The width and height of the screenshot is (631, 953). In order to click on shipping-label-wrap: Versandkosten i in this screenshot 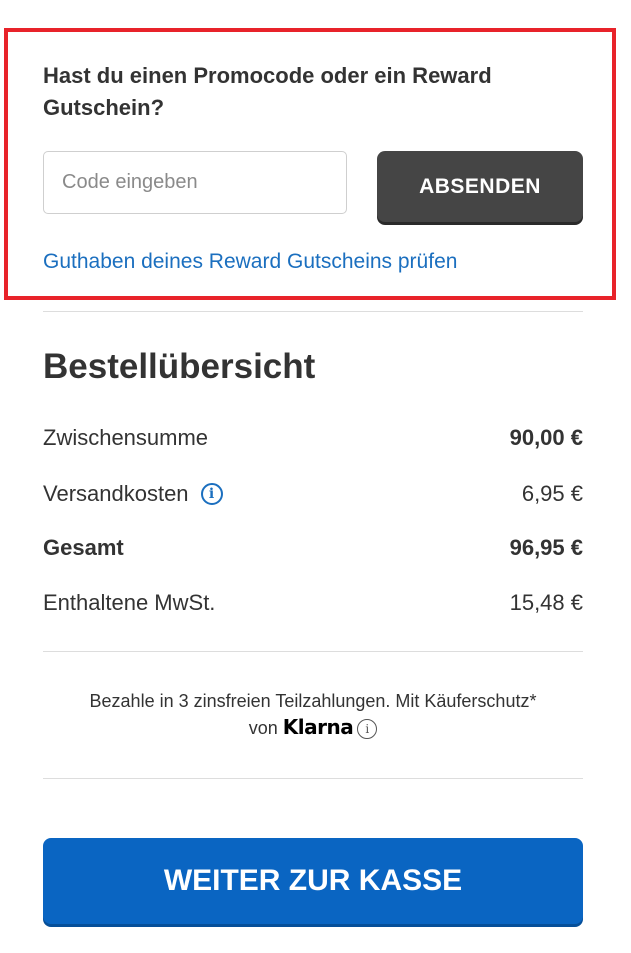, I will do `click(133, 494)`.